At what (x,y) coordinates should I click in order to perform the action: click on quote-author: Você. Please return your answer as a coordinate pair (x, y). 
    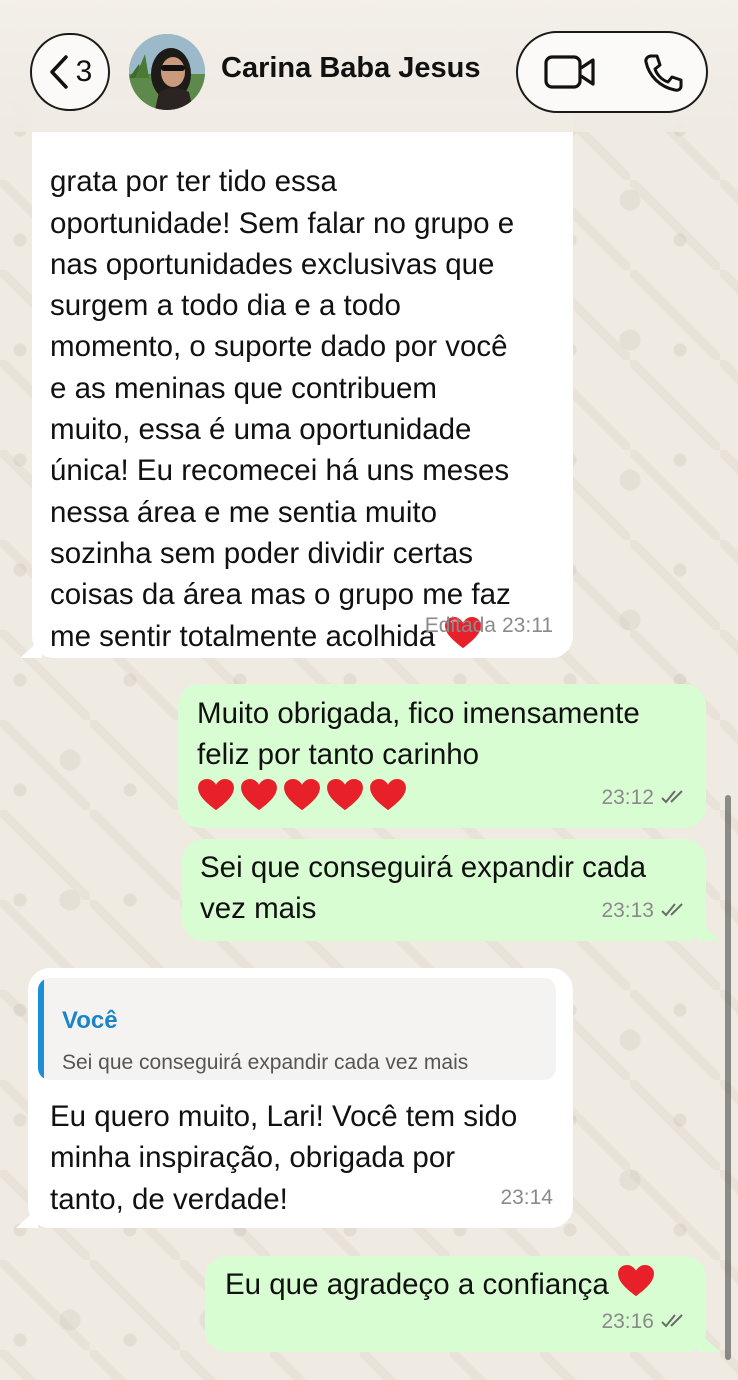
    Looking at the image, I should click on (90, 1020).